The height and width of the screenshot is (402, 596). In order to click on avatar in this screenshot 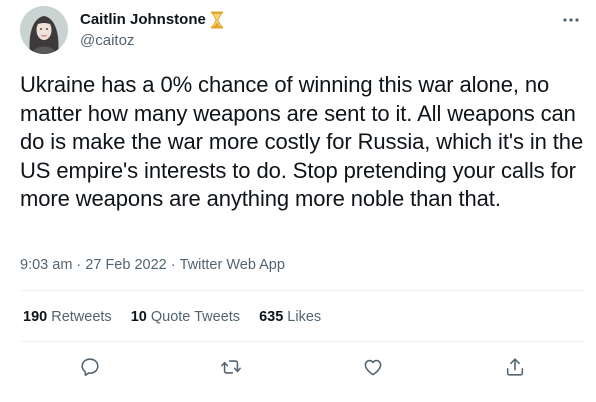, I will do `click(44, 30)`.